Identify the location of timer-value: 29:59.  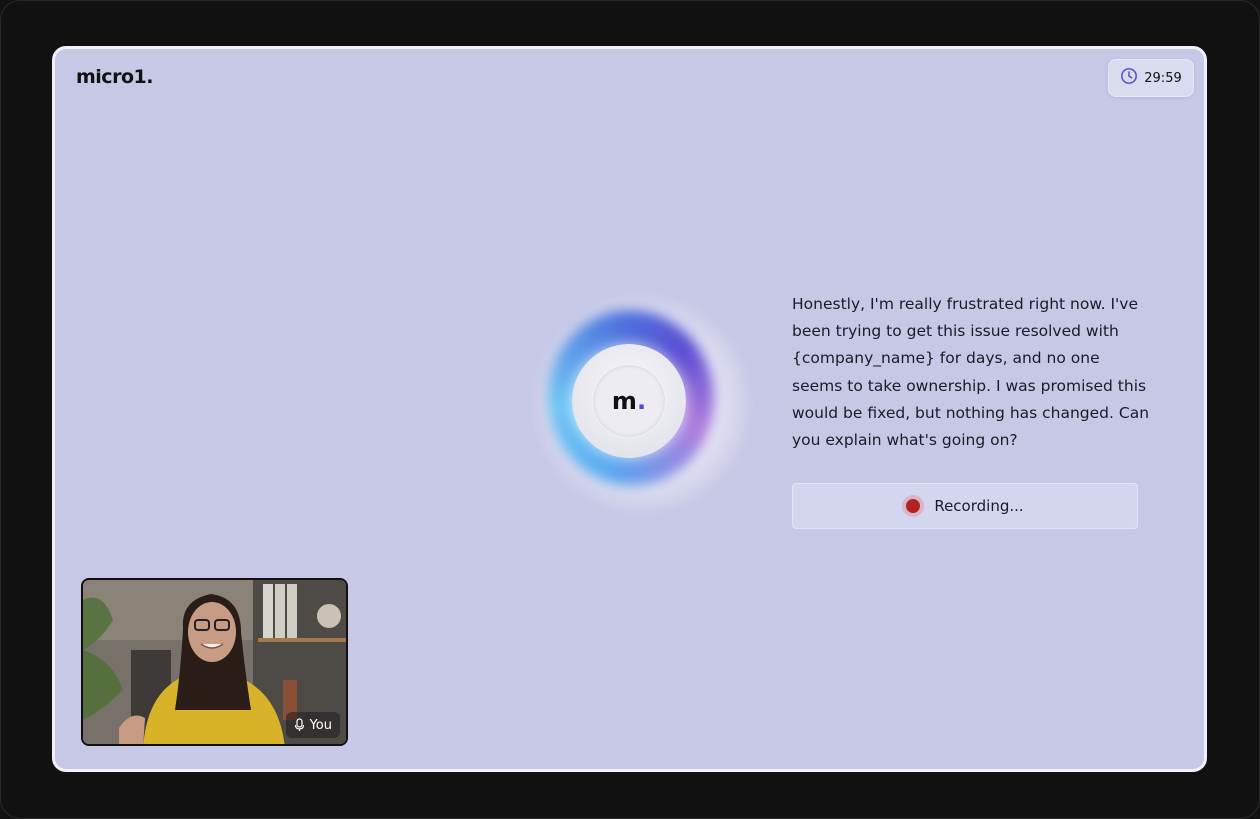
(1163, 78).